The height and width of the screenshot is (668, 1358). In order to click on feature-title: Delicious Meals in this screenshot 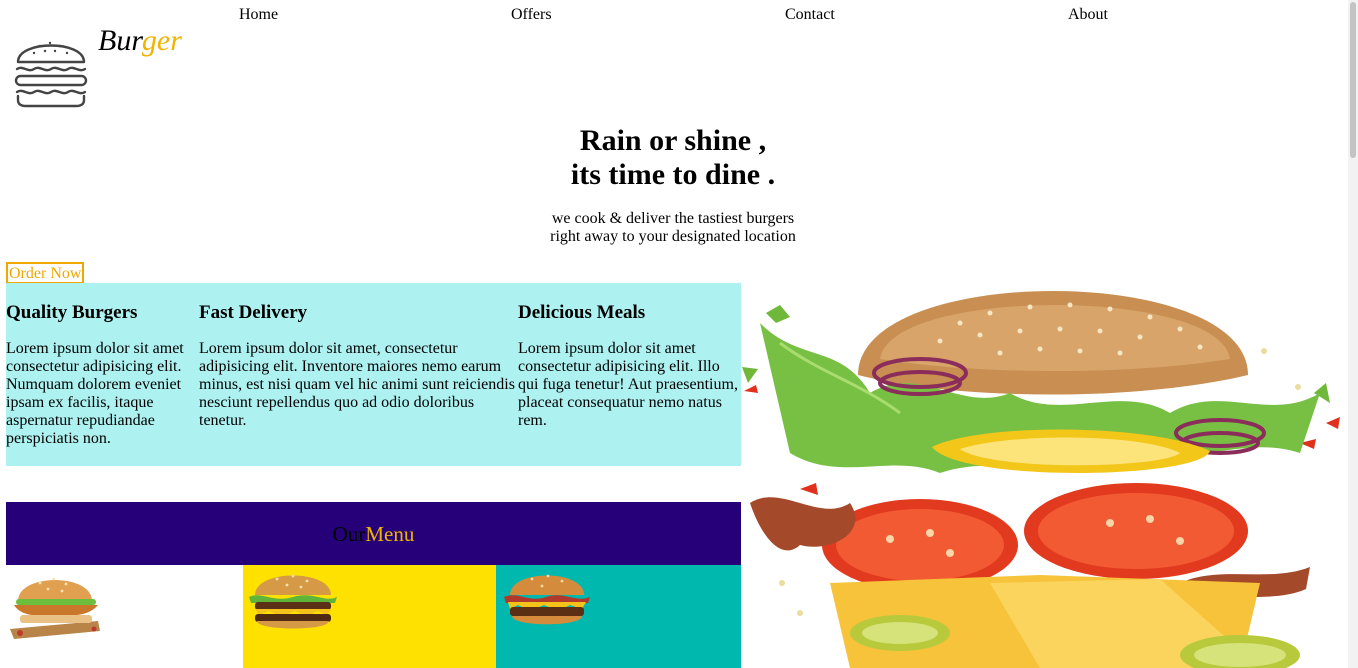, I will do `click(582, 312)`.